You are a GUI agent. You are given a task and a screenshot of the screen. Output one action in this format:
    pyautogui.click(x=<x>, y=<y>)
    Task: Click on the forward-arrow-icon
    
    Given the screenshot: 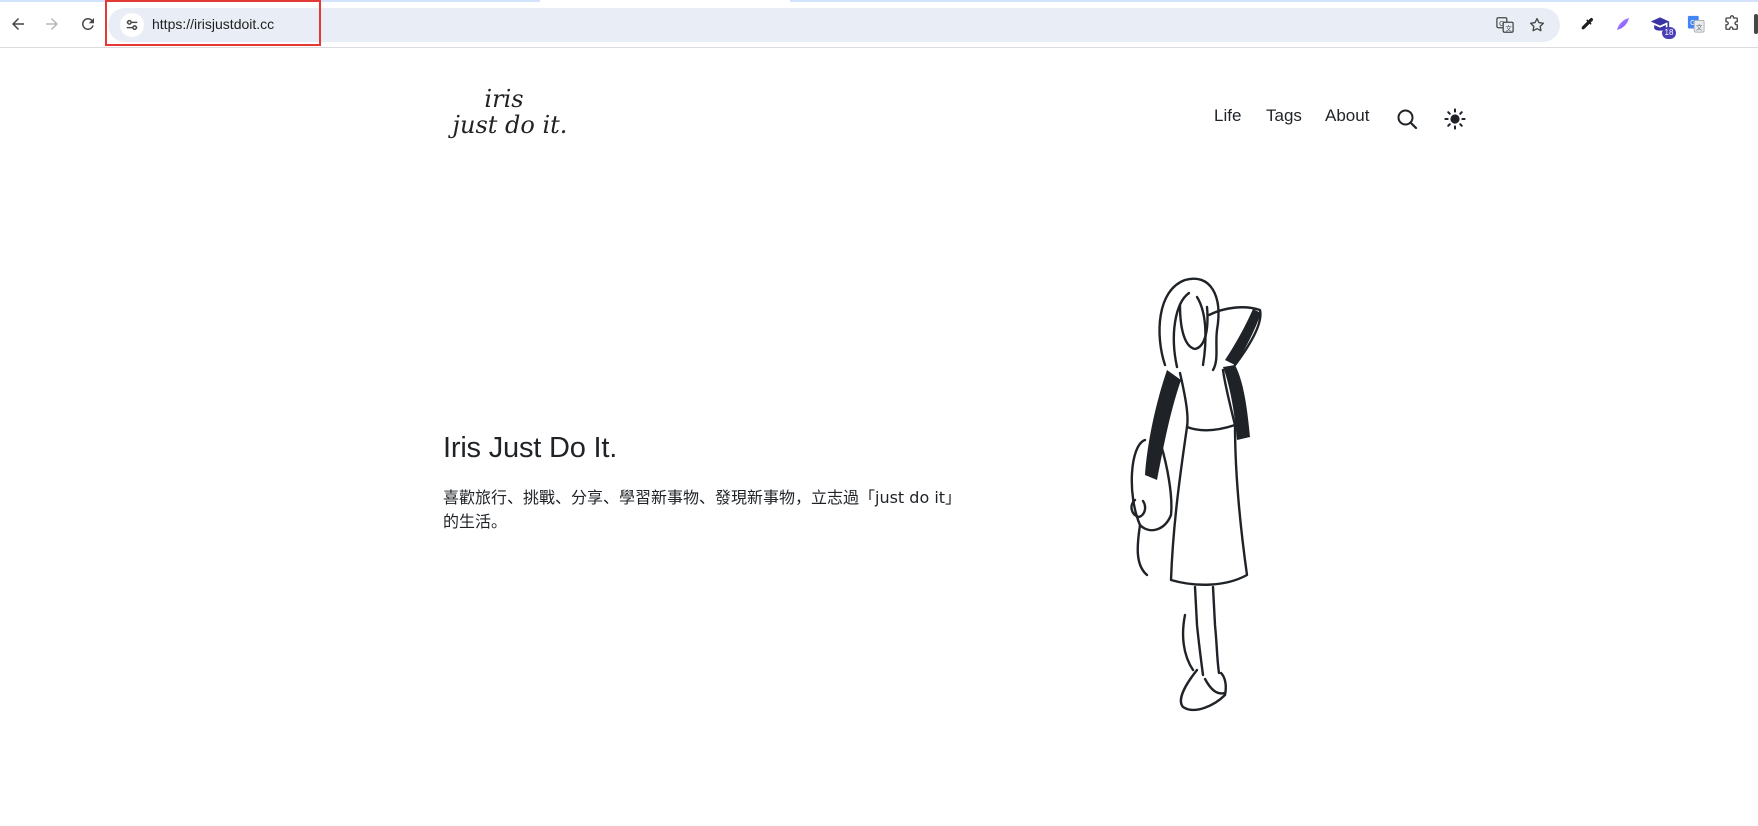 What is the action you would take?
    pyautogui.click(x=52, y=24)
    